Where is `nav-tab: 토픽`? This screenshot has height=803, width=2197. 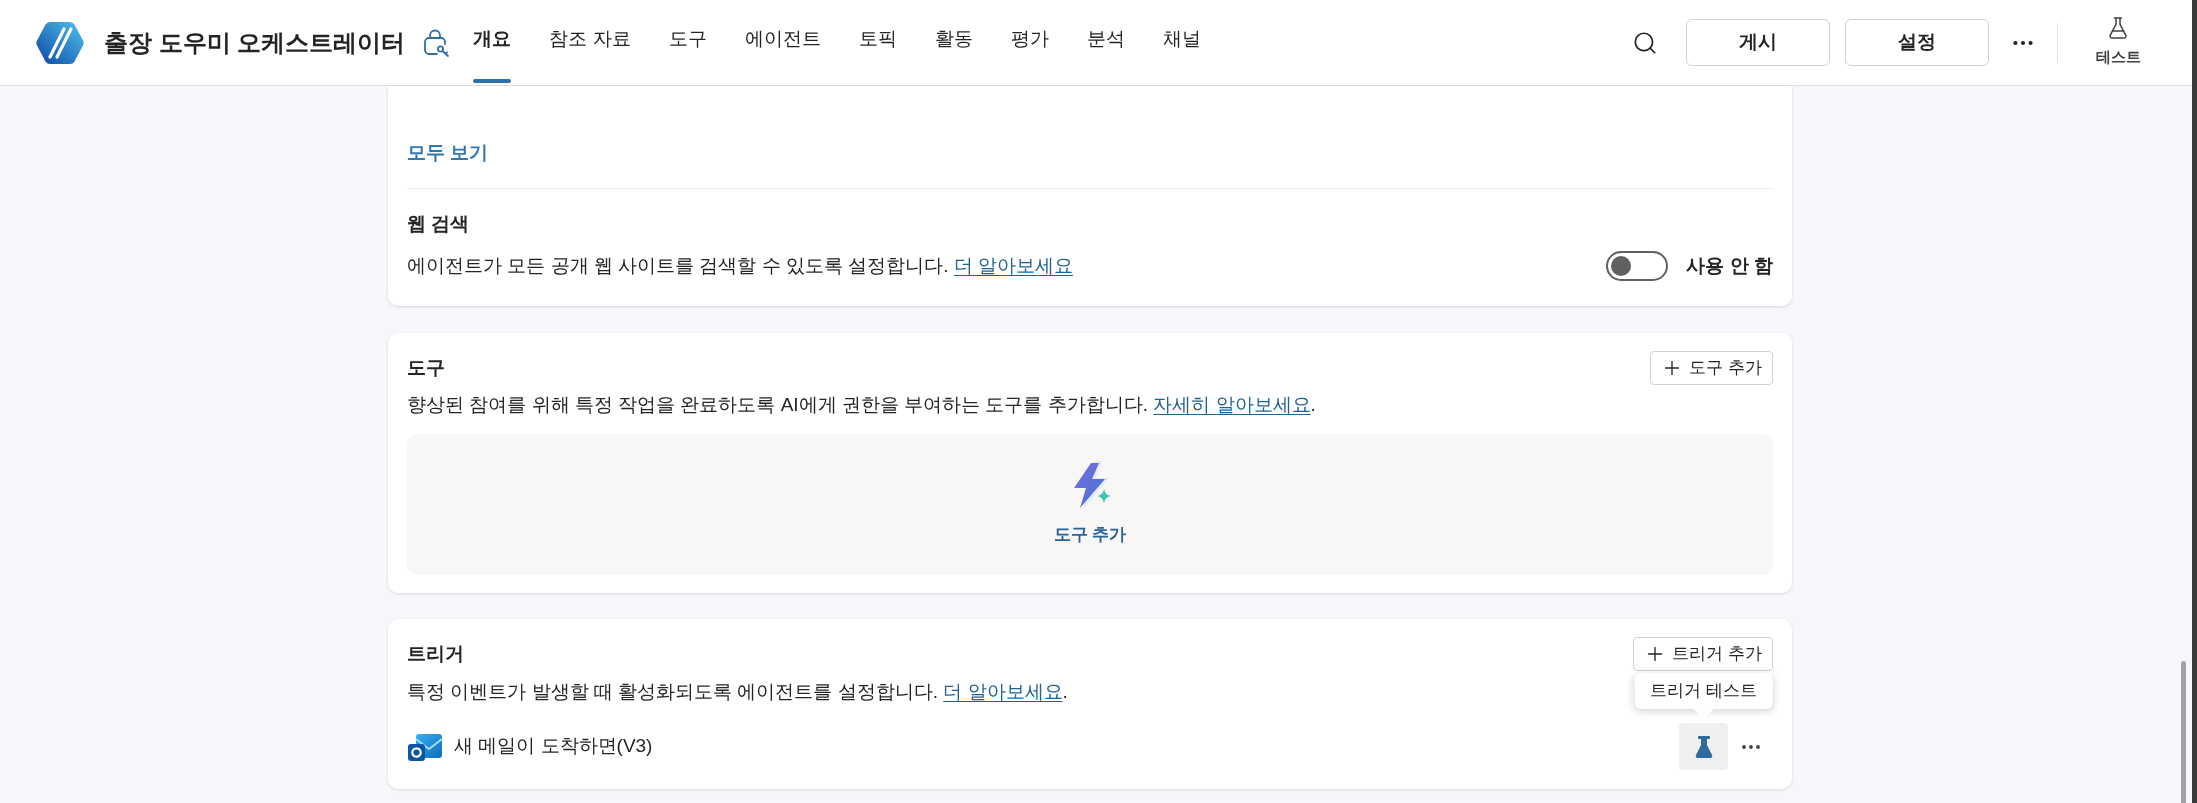 nav-tab: 토픽 is located at coordinates (877, 42).